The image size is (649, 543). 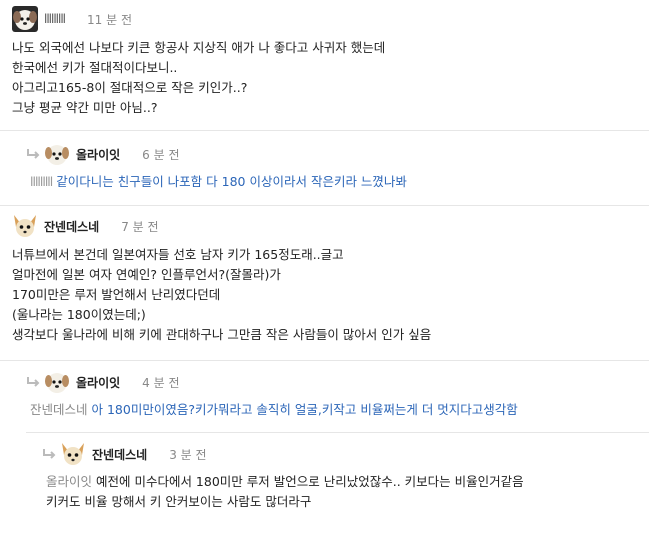 What do you see at coordinates (161, 154) in the screenshot?
I see `comment-time: 6 분 전` at bounding box center [161, 154].